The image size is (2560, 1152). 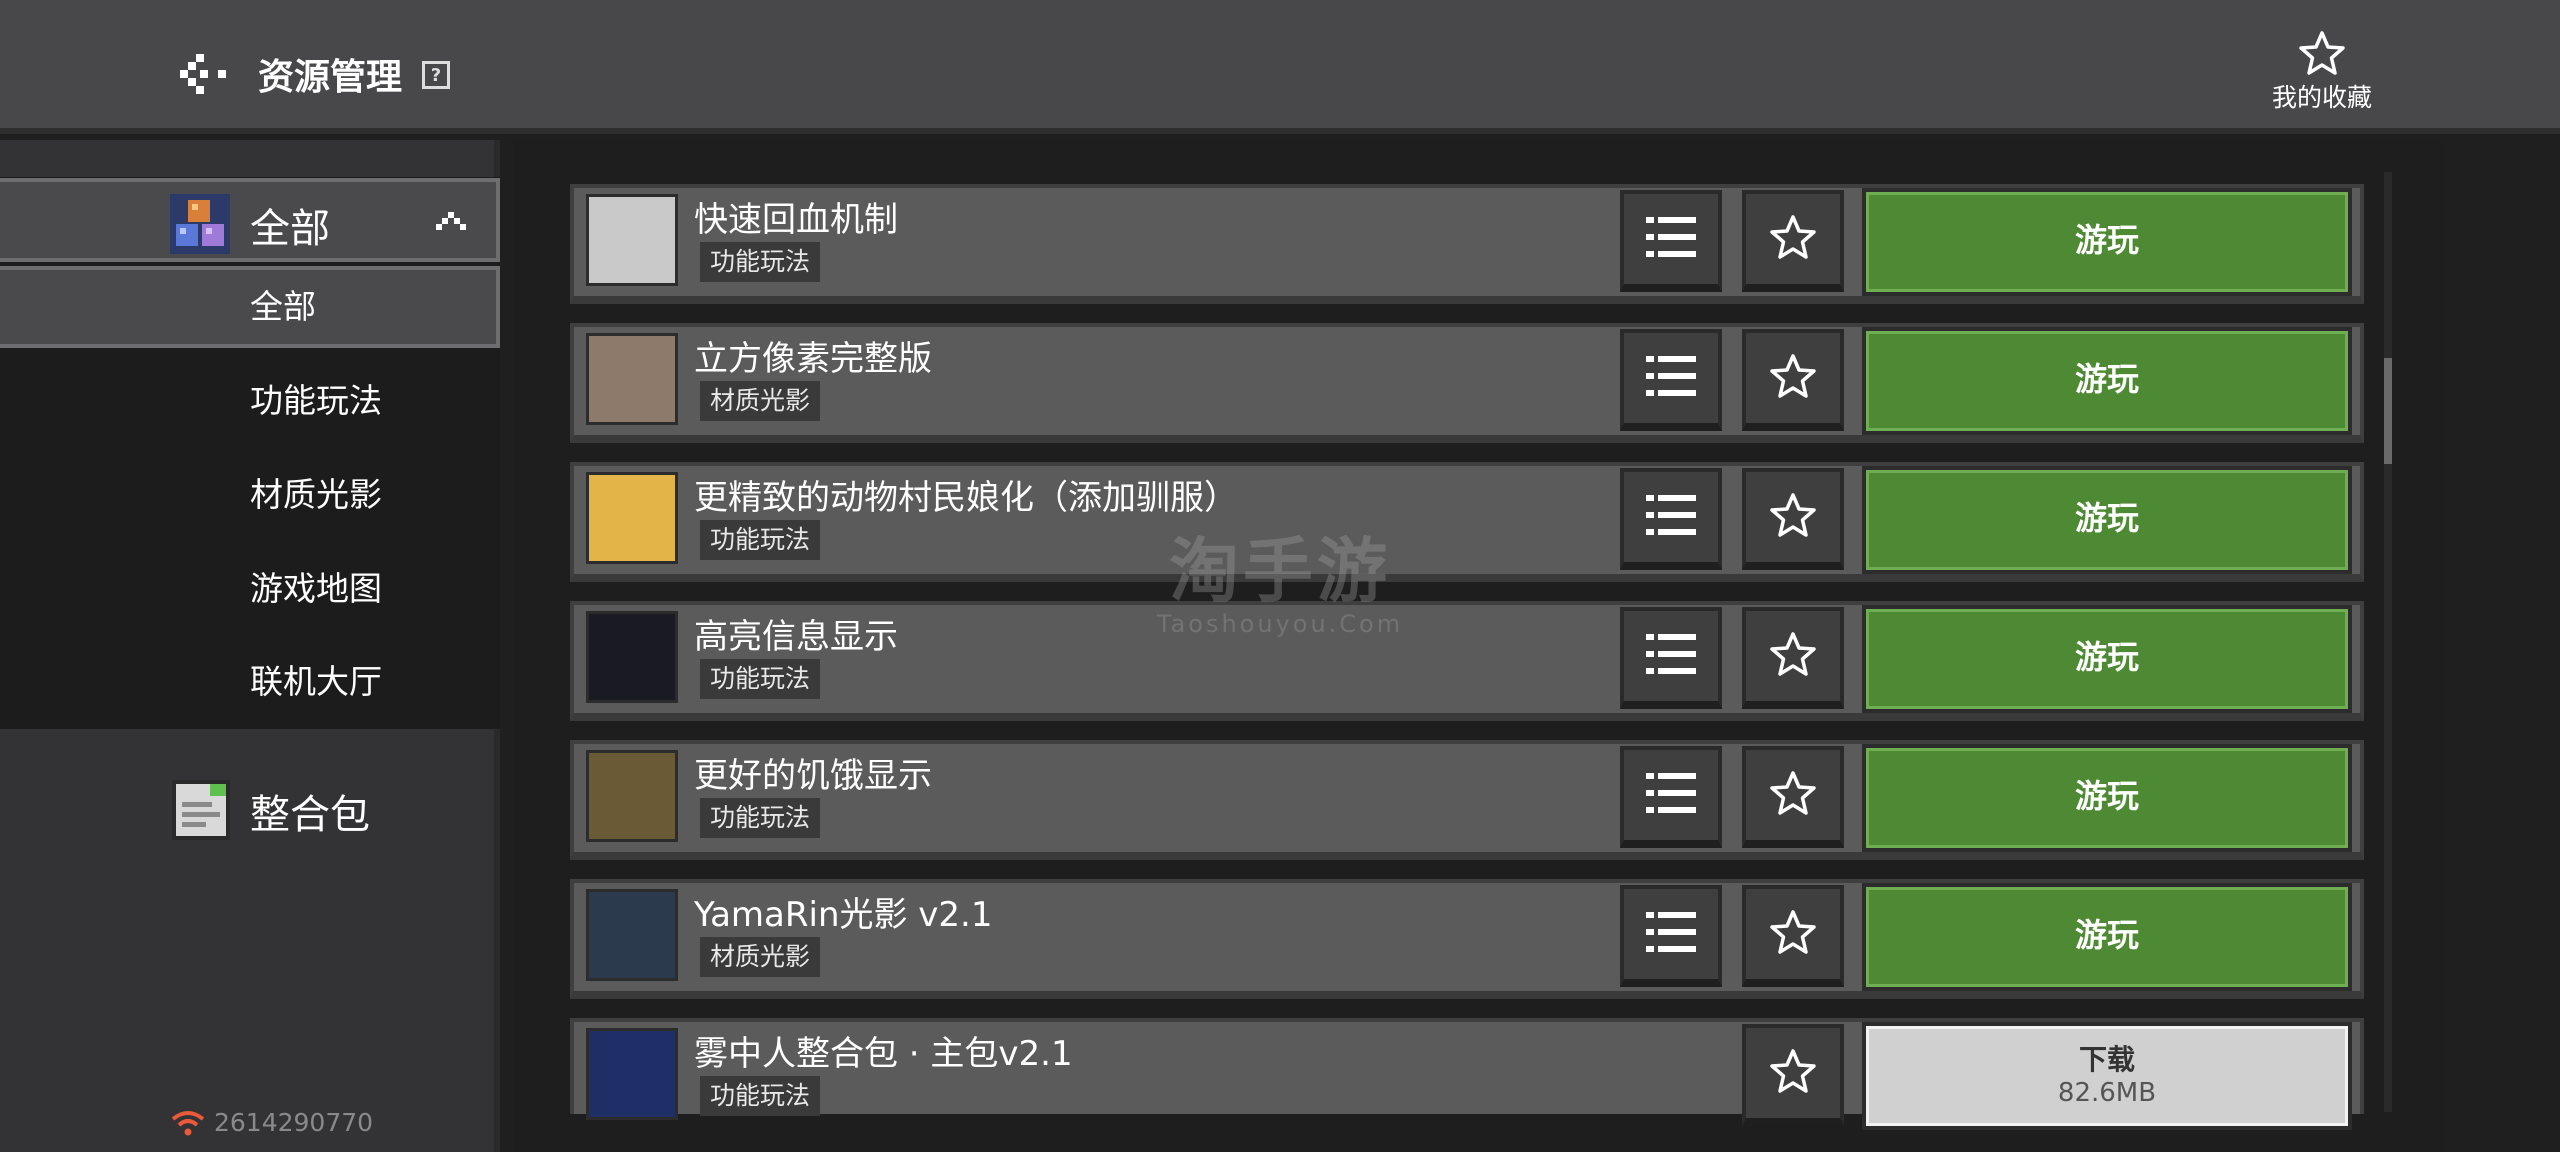 I want to click on sidebar-item-gameplay: 功能玩法, so click(x=250, y=401).